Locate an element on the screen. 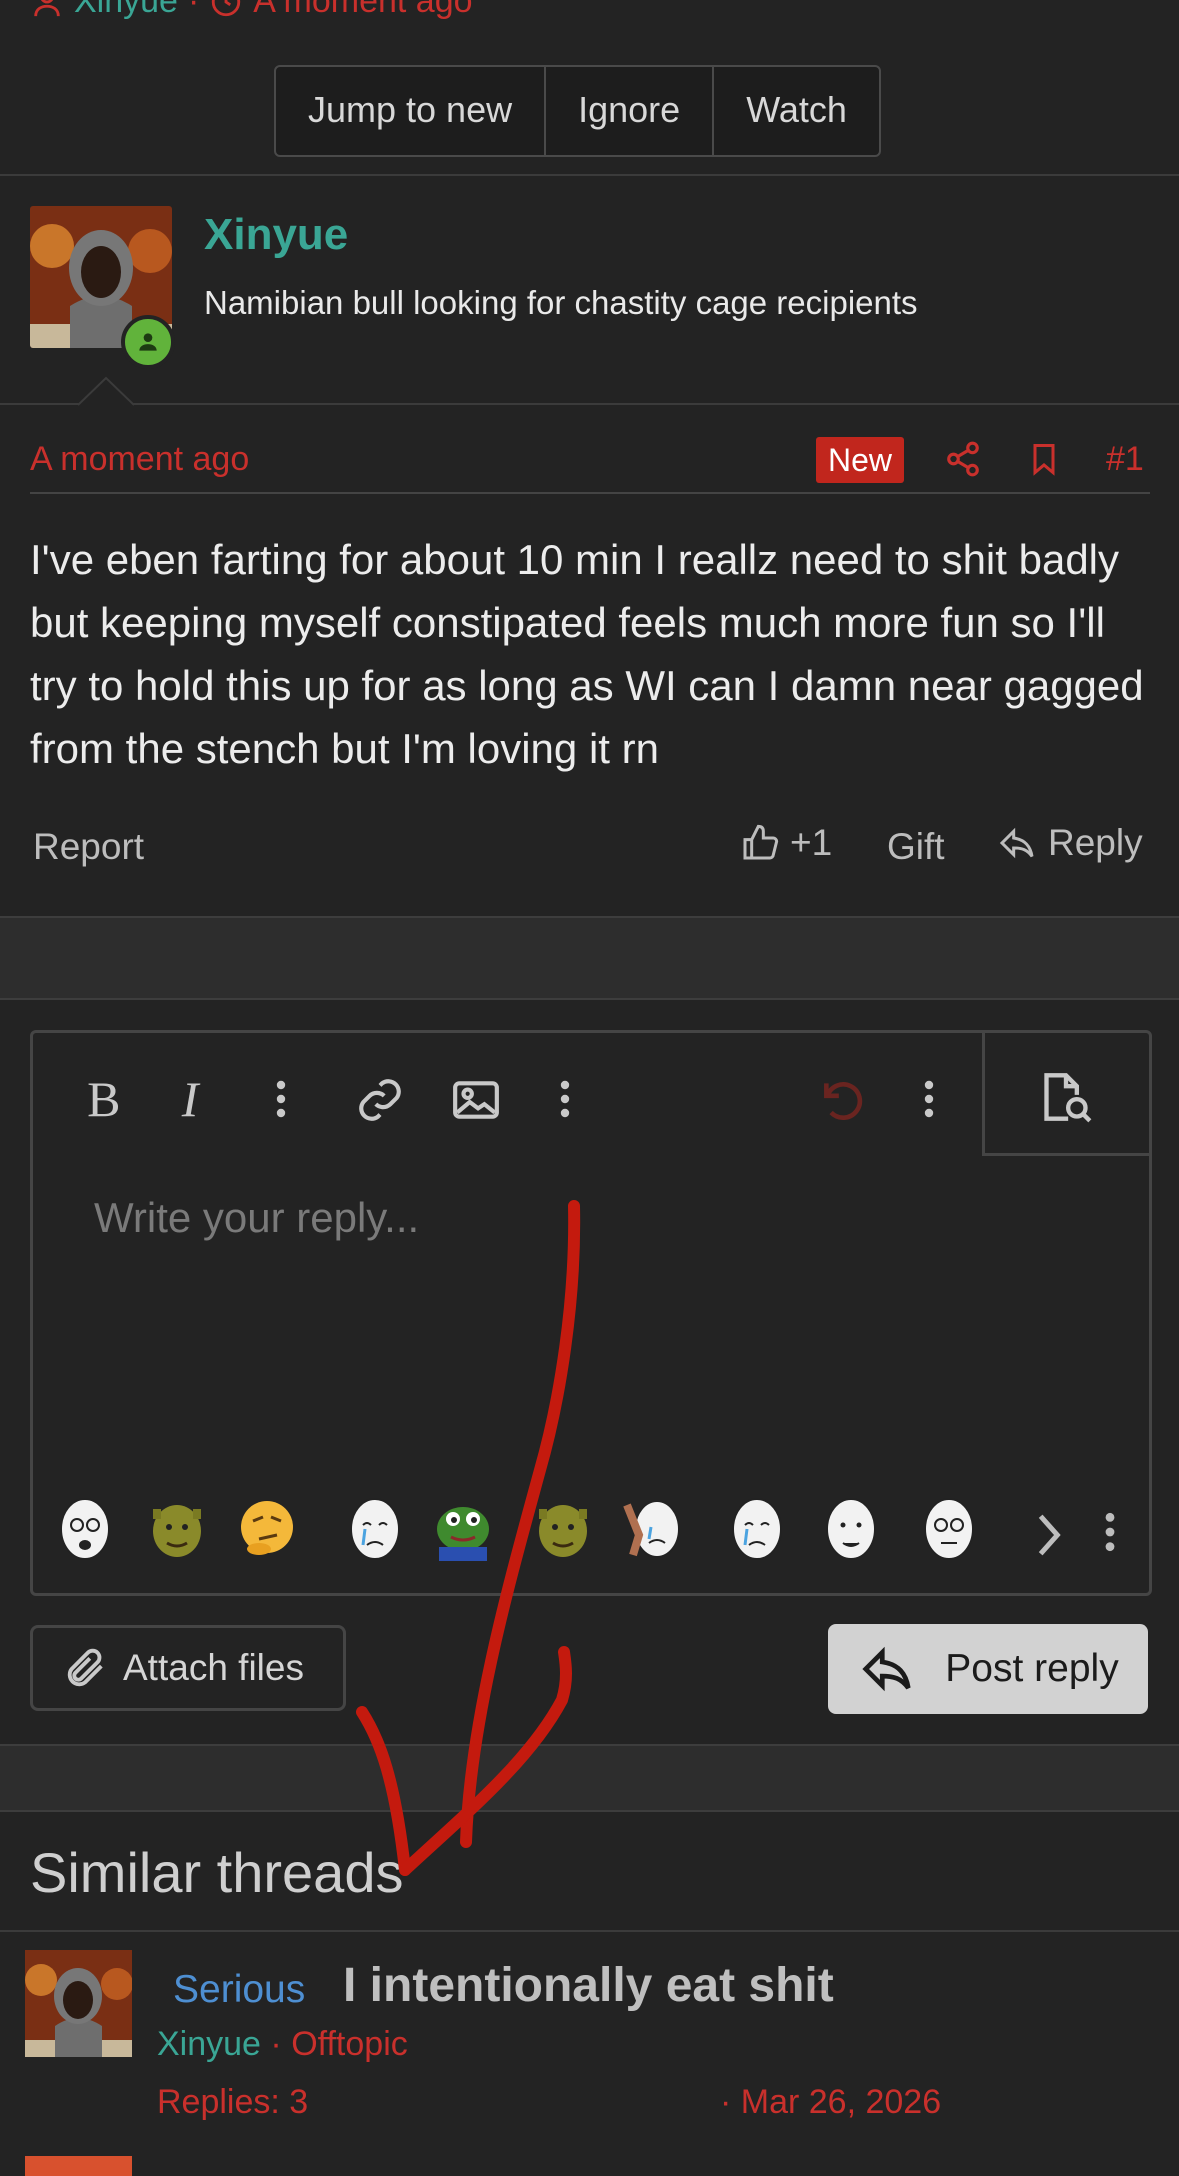 This screenshot has height=2176, width=1179. svg-text: B is located at coordinates (103, 1098).